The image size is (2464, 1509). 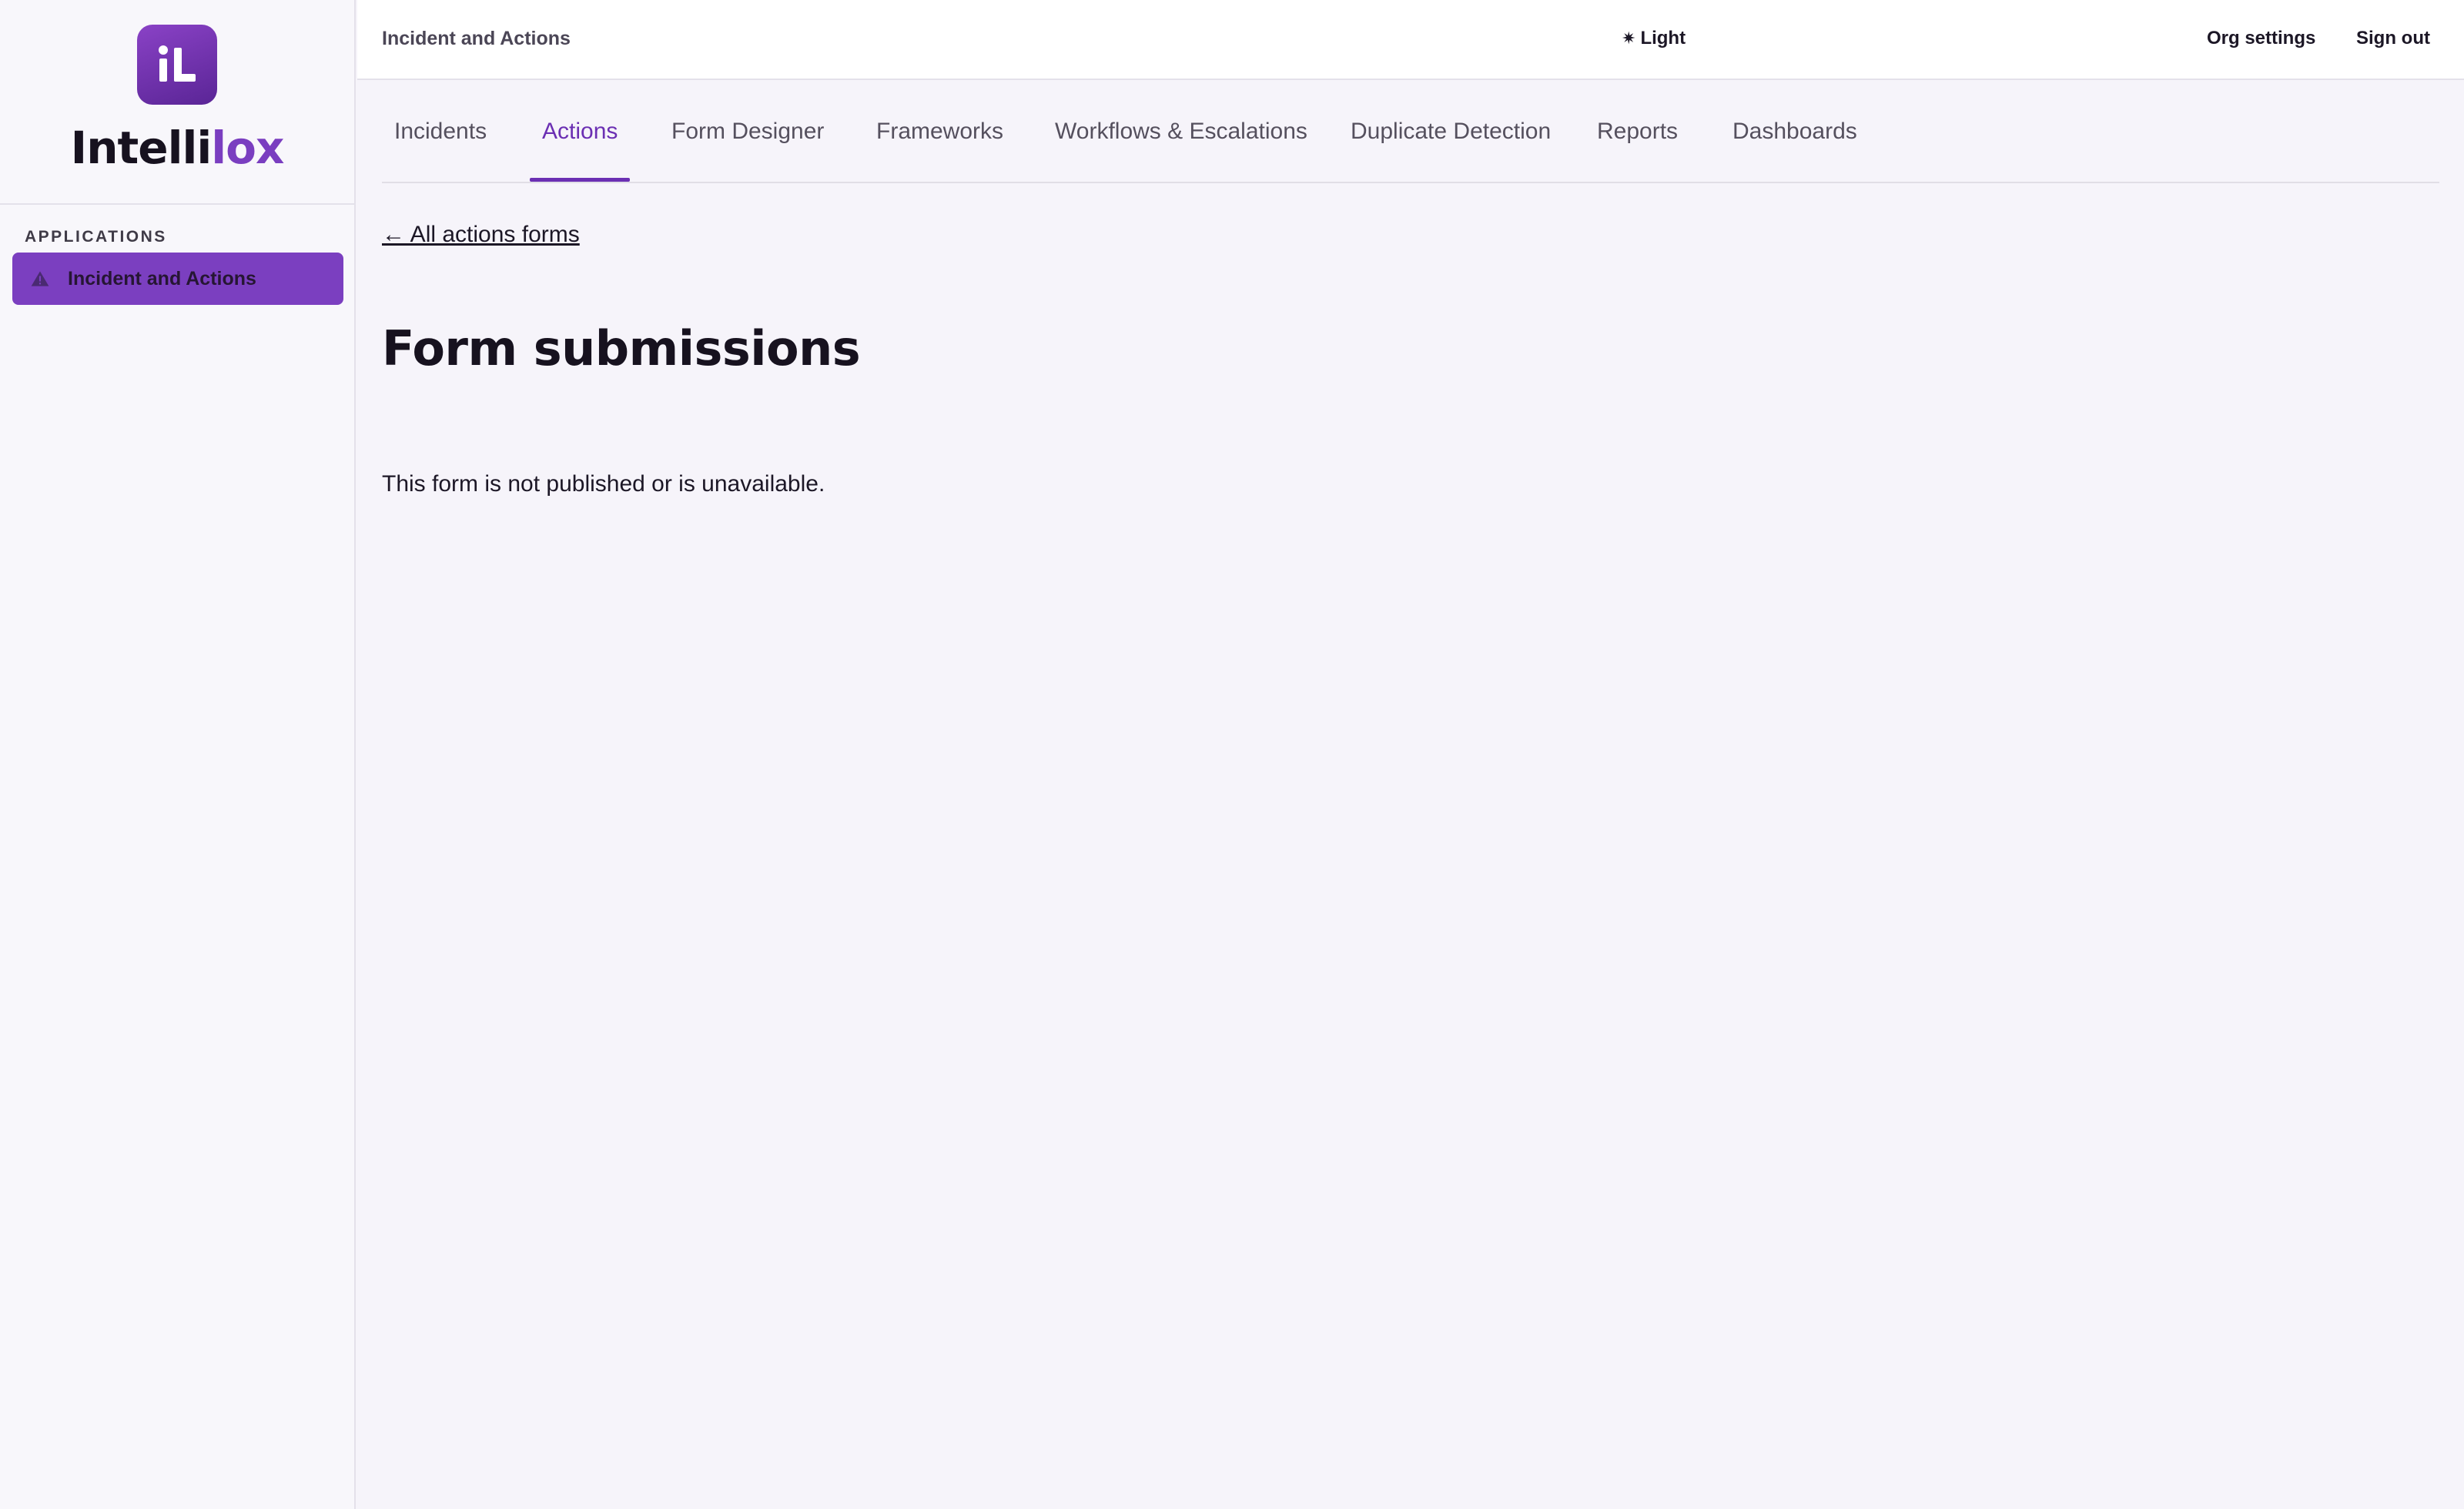 What do you see at coordinates (162, 278) in the screenshot?
I see `sidebar-item-label: Incident and Actions` at bounding box center [162, 278].